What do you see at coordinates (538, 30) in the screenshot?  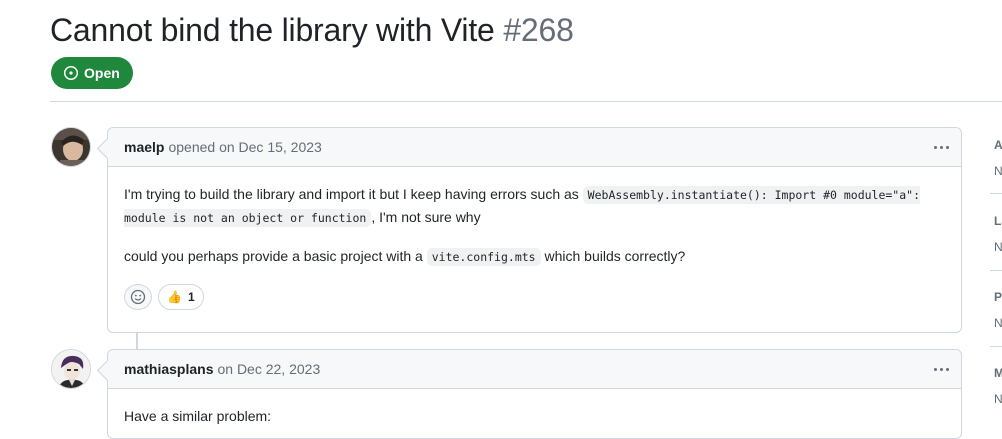 I see `issue-number: #268` at bounding box center [538, 30].